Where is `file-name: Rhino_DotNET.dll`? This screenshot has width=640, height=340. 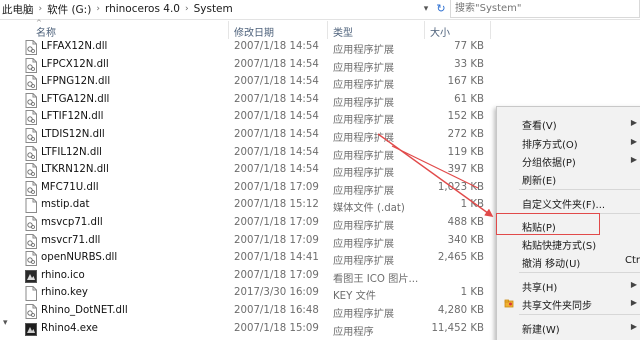 file-name: Rhino_DotNET.dll is located at coordinates (84, 310).